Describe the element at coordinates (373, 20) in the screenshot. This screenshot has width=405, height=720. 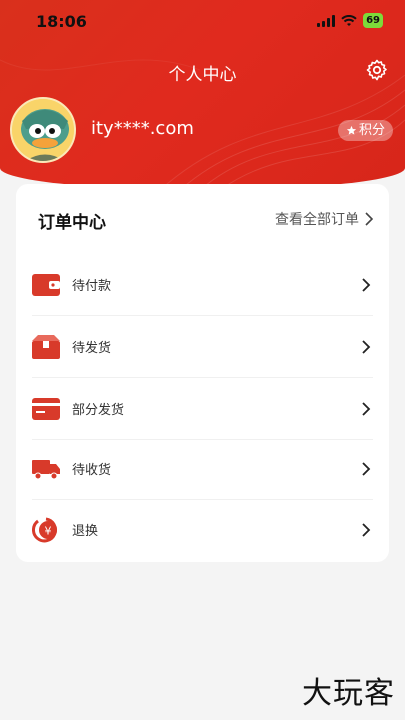
I see `battery-level: 69` at that location.